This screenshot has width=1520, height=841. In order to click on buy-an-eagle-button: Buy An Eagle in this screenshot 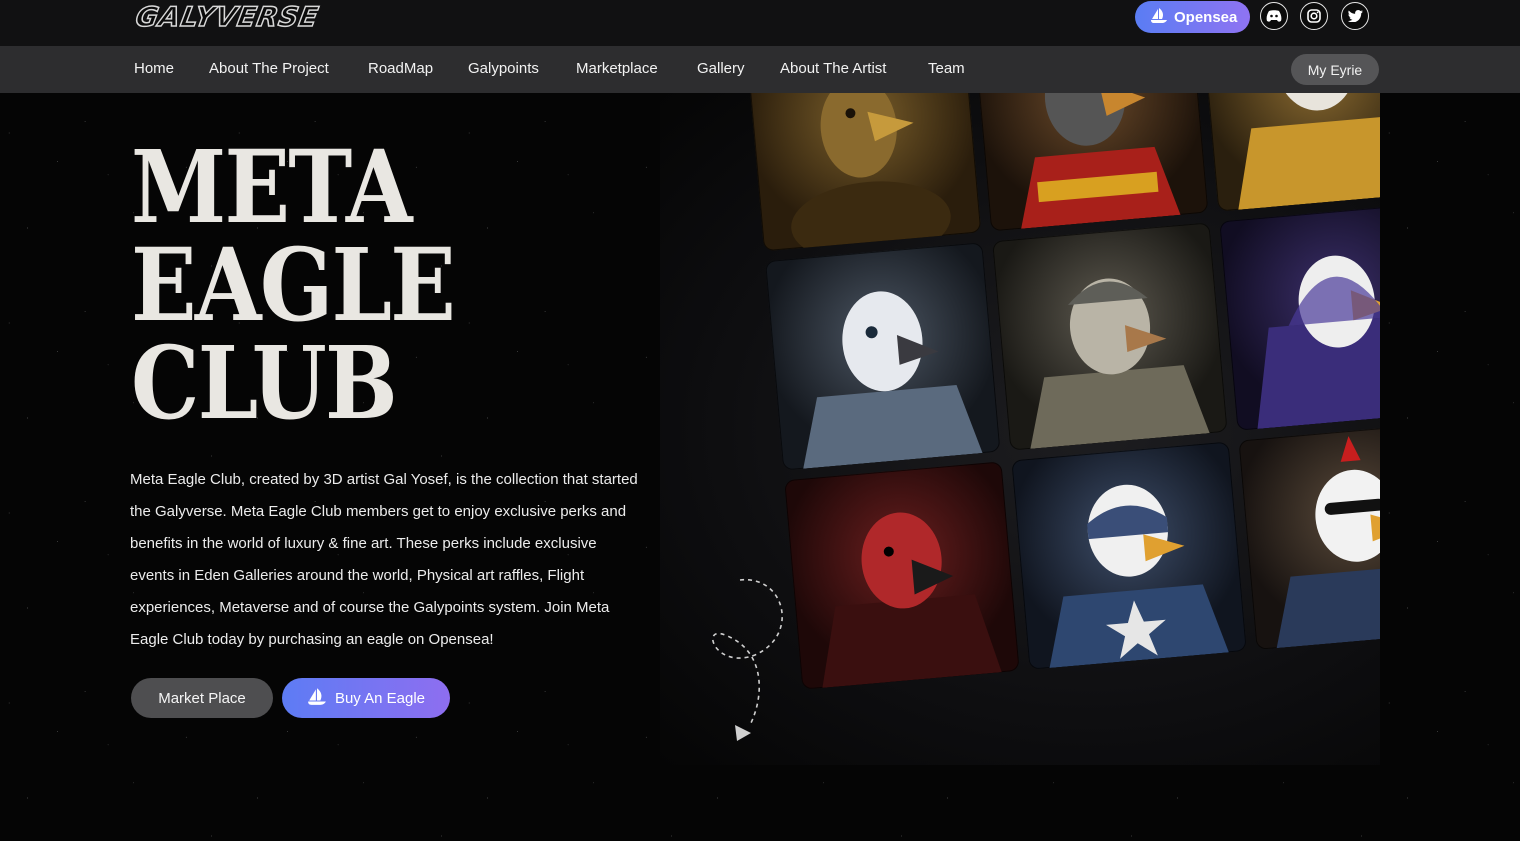, I will do `click(366, 698)`.